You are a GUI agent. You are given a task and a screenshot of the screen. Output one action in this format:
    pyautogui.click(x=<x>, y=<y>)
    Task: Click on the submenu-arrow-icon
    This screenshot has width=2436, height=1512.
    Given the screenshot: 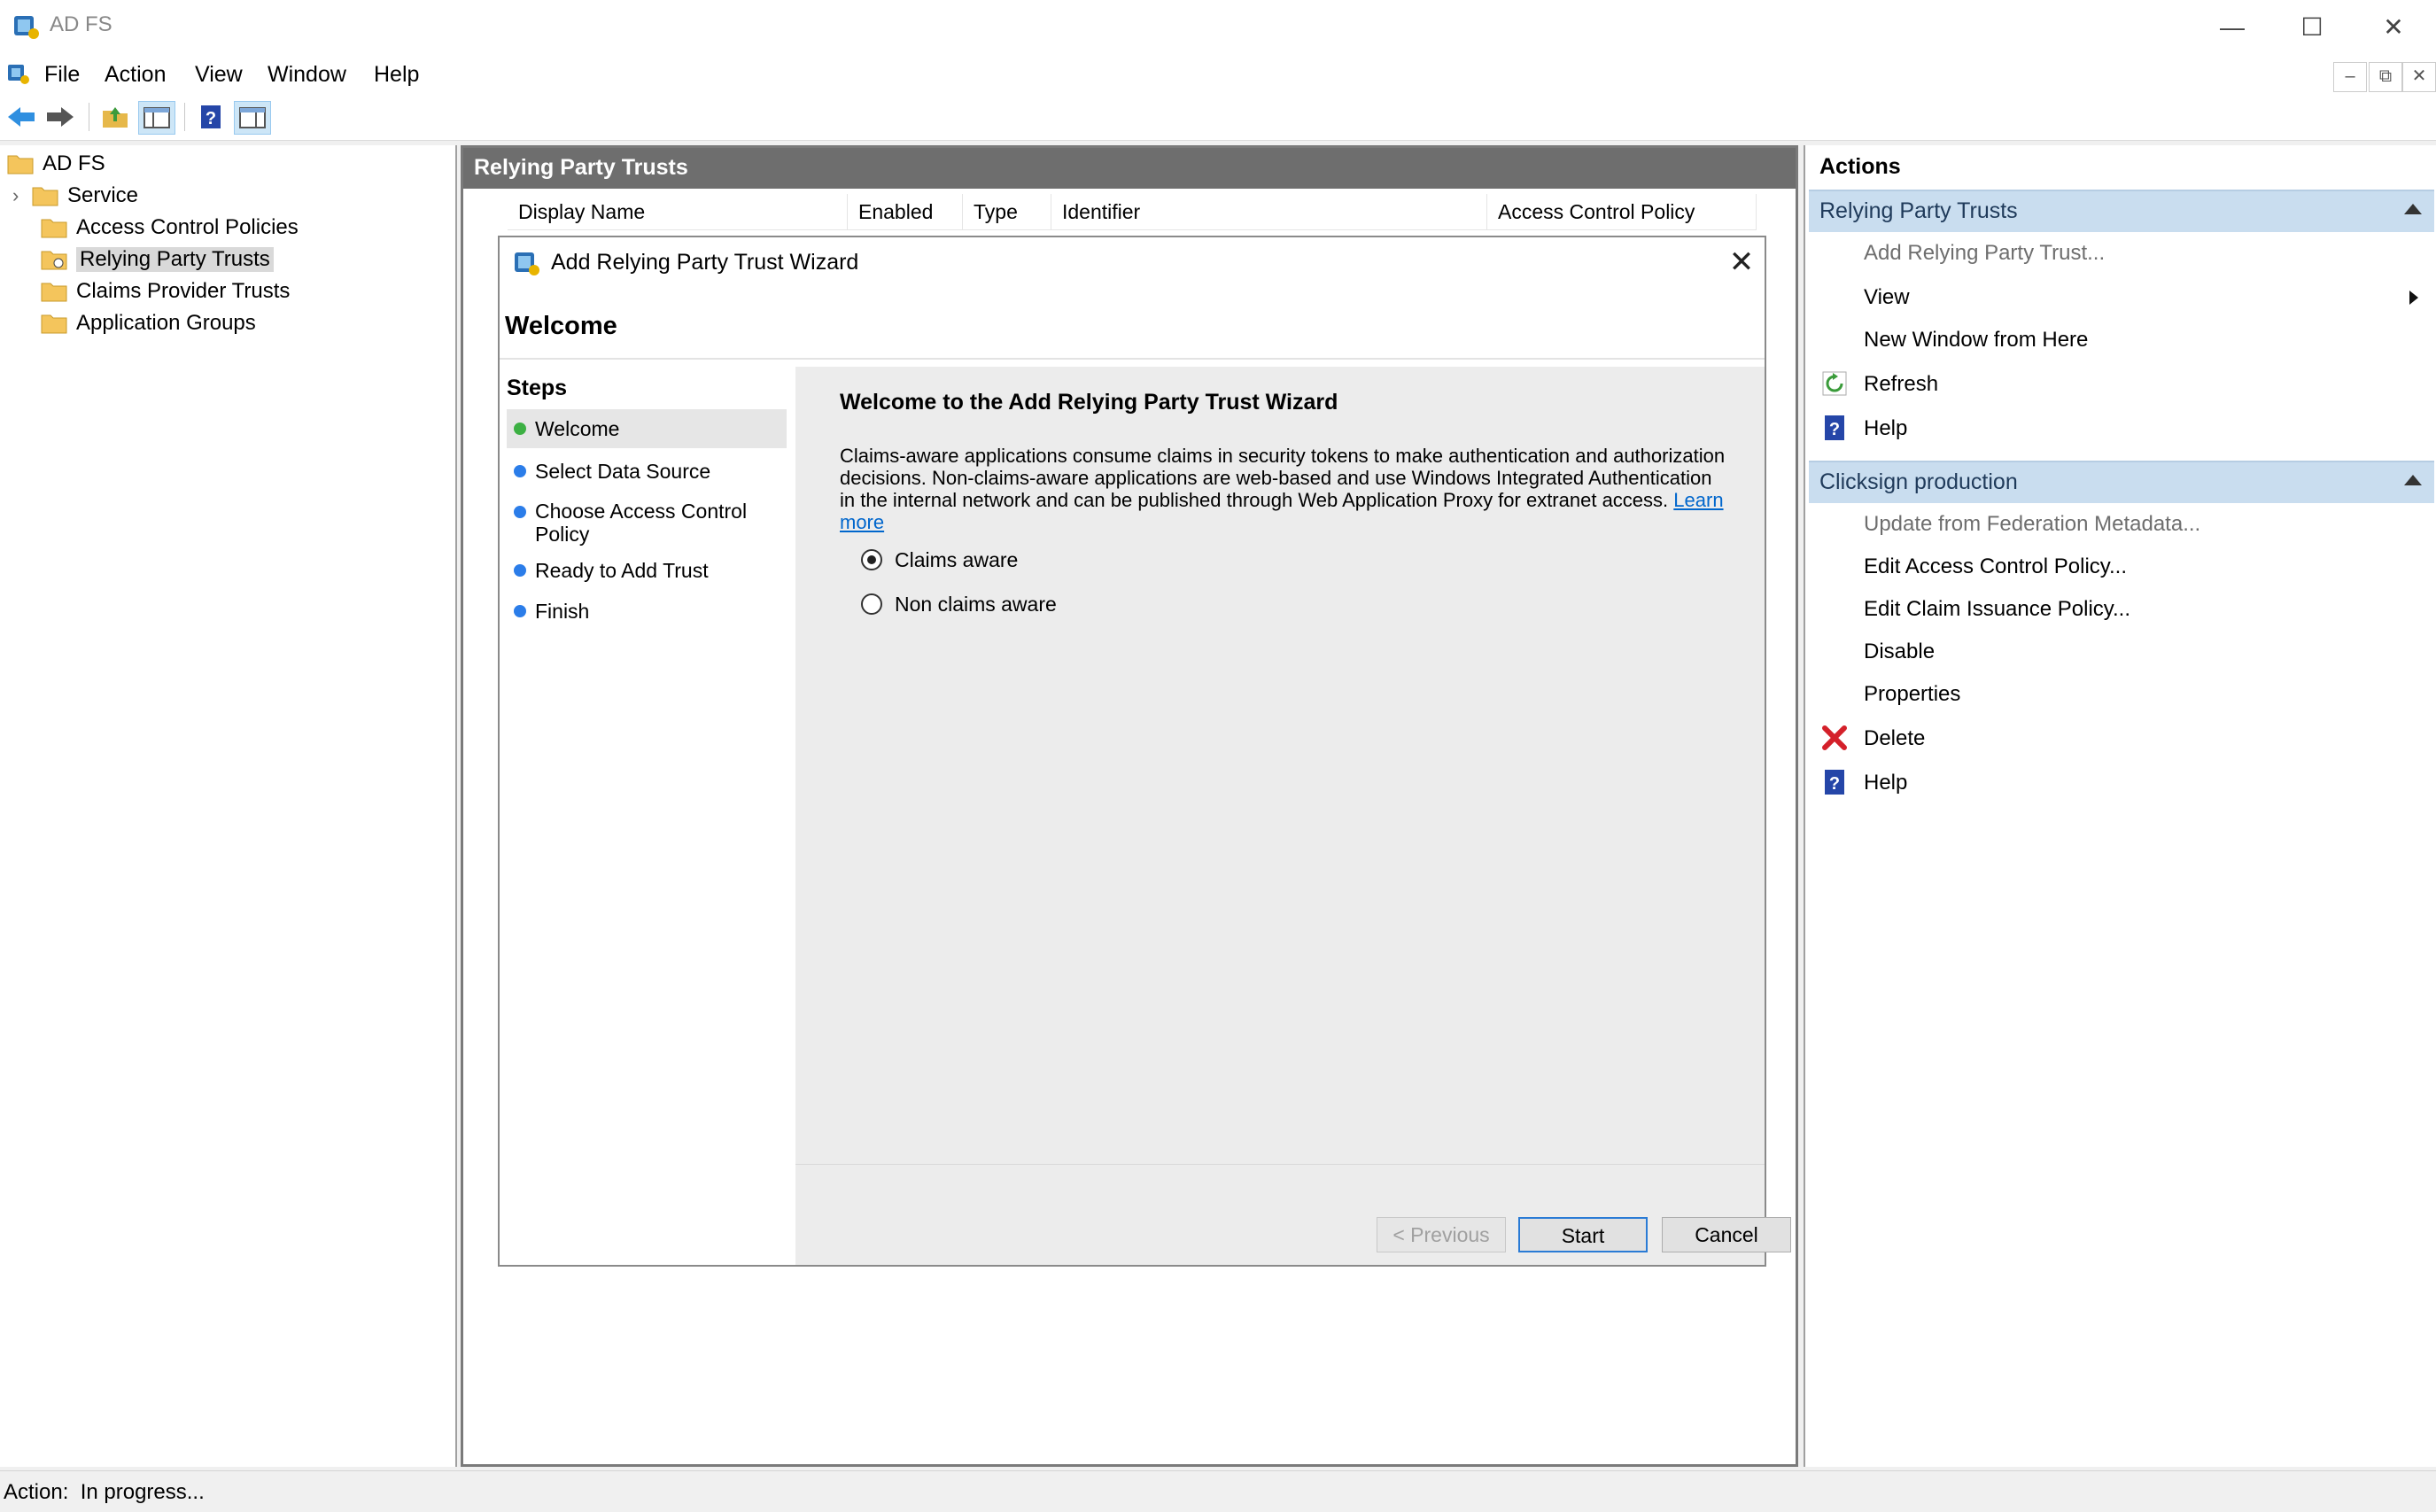 What is the action you would take?
    pyautogui.click(x=2414, y=298)
    